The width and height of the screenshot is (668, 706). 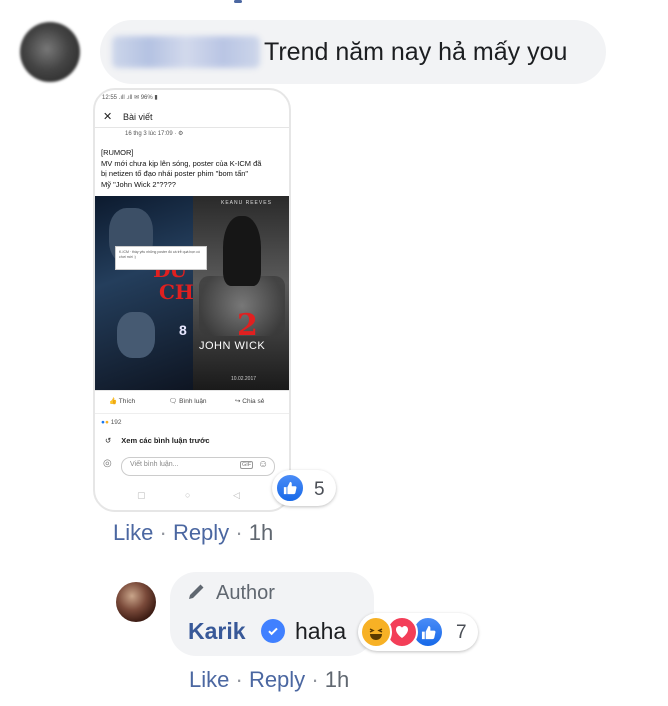 I want to click on reaction-summary, so click(x=304, y=488).